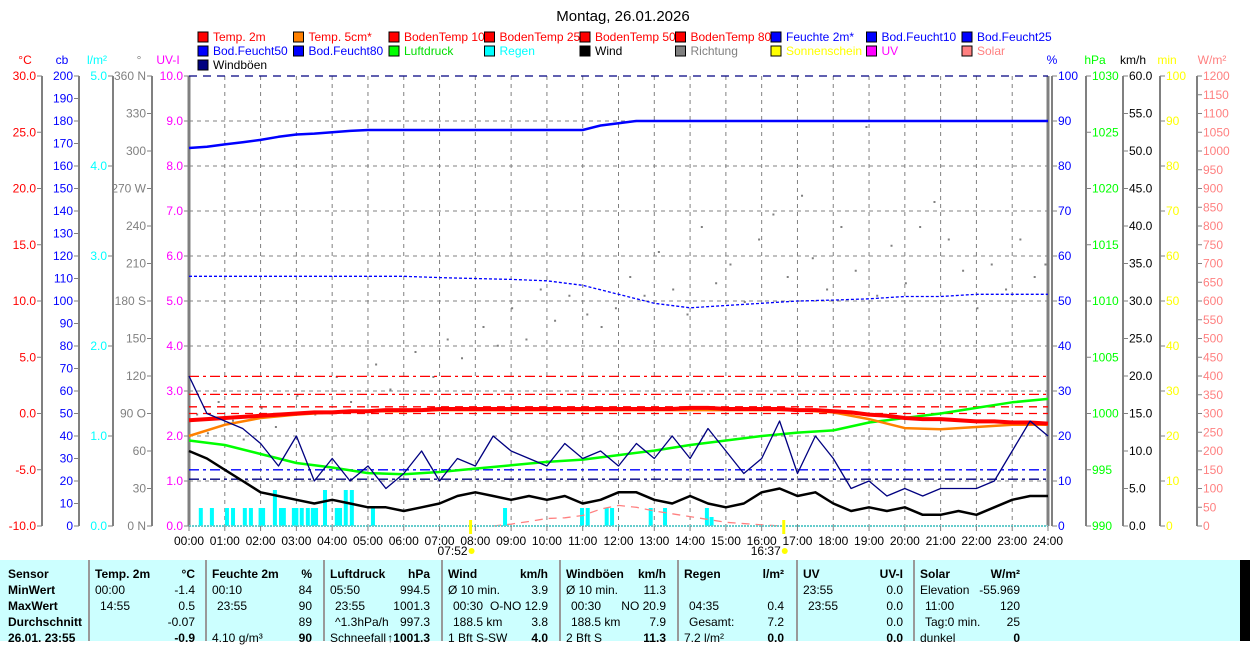  What do you see at coordinates (775, 638) in the screenshot?
I see `cell-value: 0.0` at bounding box center [775, 638].